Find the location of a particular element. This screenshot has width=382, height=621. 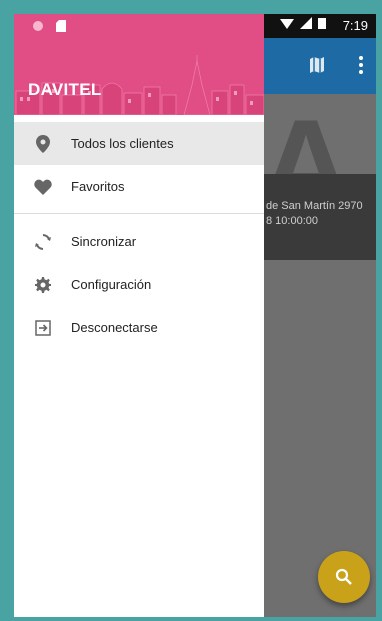

location-pin-icon is located at coordinates (43, 143).